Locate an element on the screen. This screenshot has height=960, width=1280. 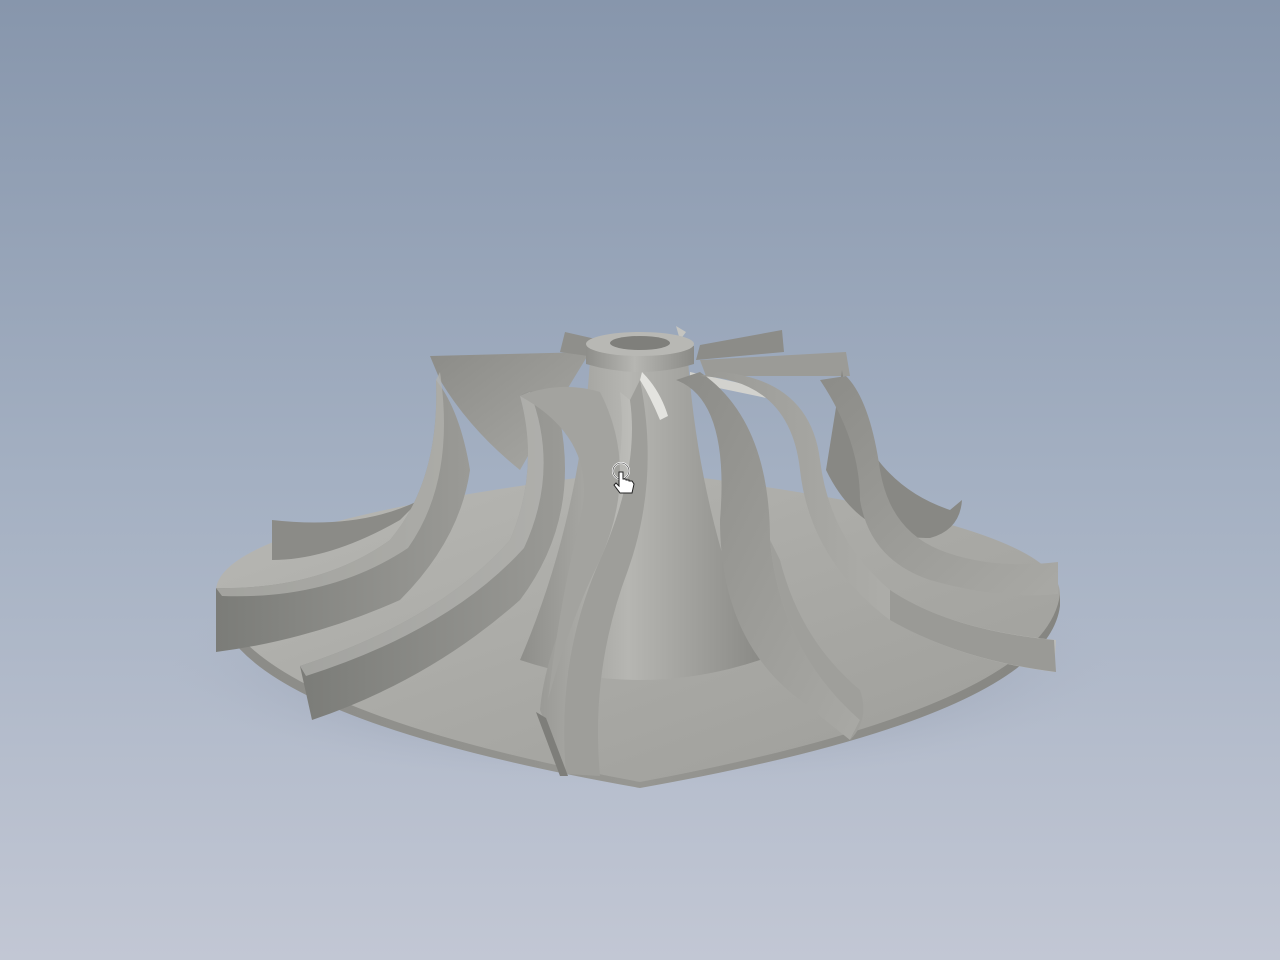
hub-bore is located at coordinates (640, 343).